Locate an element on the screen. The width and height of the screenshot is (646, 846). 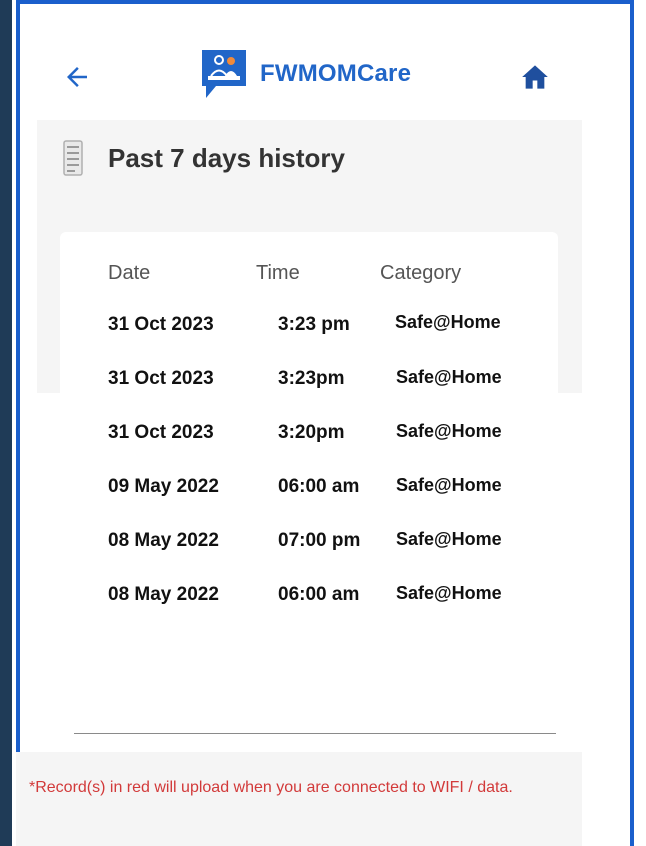
divider is located at coordinates (315, 733).